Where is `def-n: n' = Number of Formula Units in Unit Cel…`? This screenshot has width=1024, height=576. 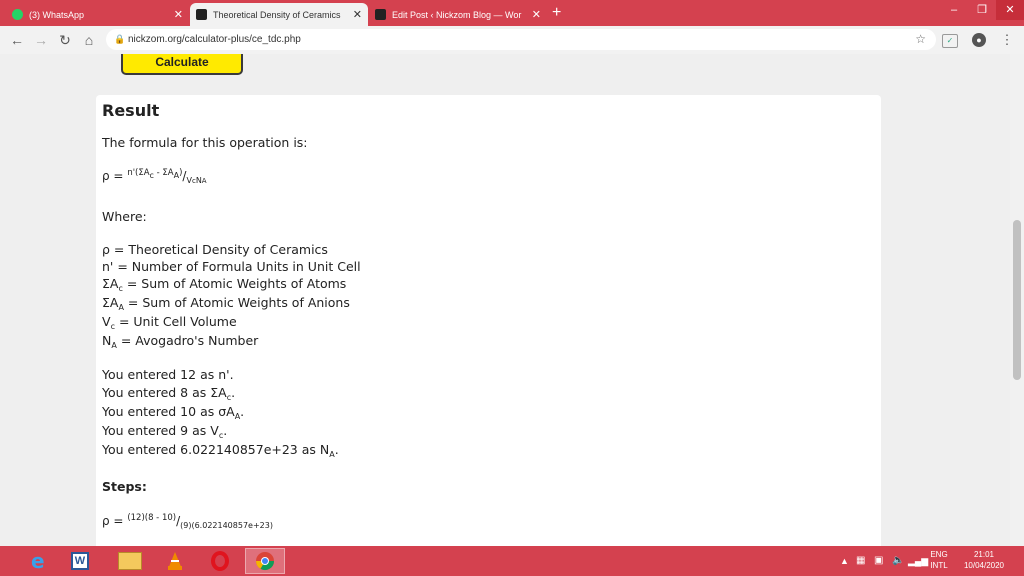 def-n: n' = Number of Formula Units in Unit Cel… is located at coordinates (231, 266).